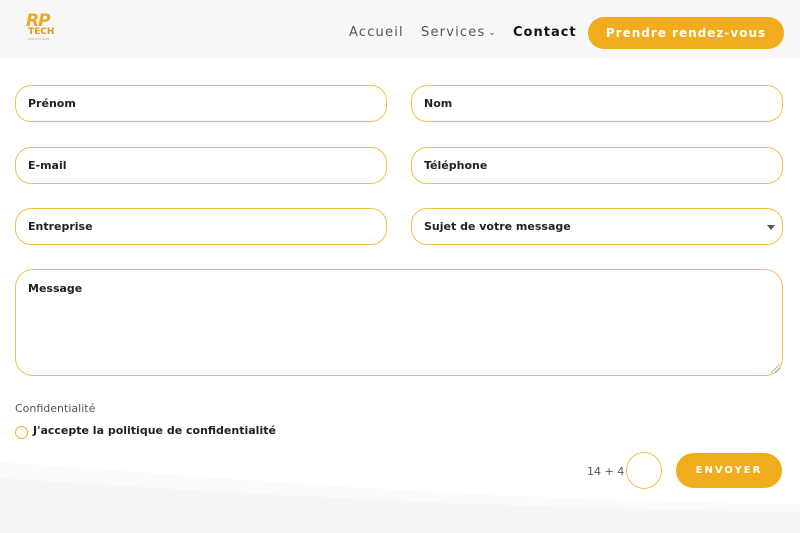 The height and width of the screenshot is (533, 800). What do you see at coordinates (771, 227) in the screenshot?
I see `caret-down-icon` at bounding box center [771, 227].